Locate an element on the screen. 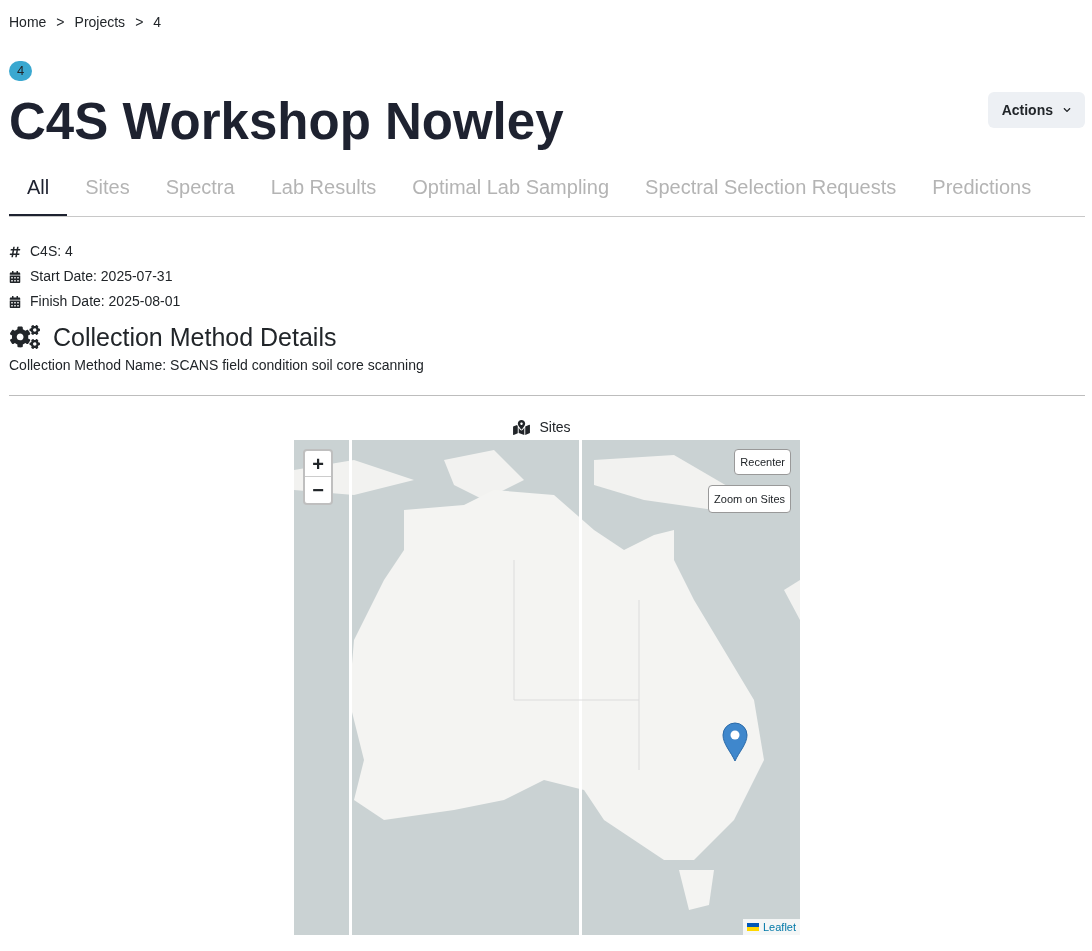 The height and width of the screenshot is (951, 1092). breadcrumb-item: 4 is located at coordinates (157, 22).